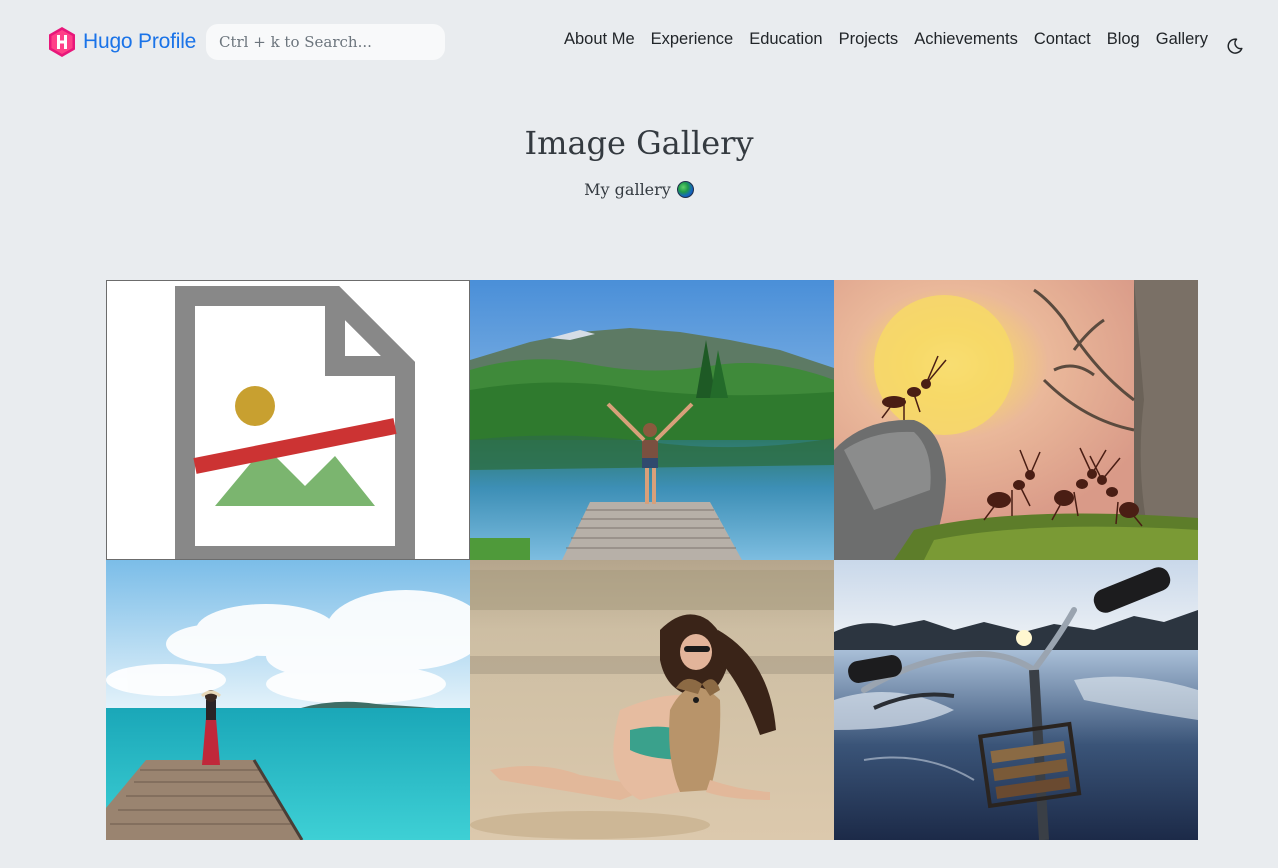 The width and height of the screenshot is (1278, 868). Describe the element at coordinates (1016, 420) in the screenshot. I see `gallery-image-ants-sunset` at that location.